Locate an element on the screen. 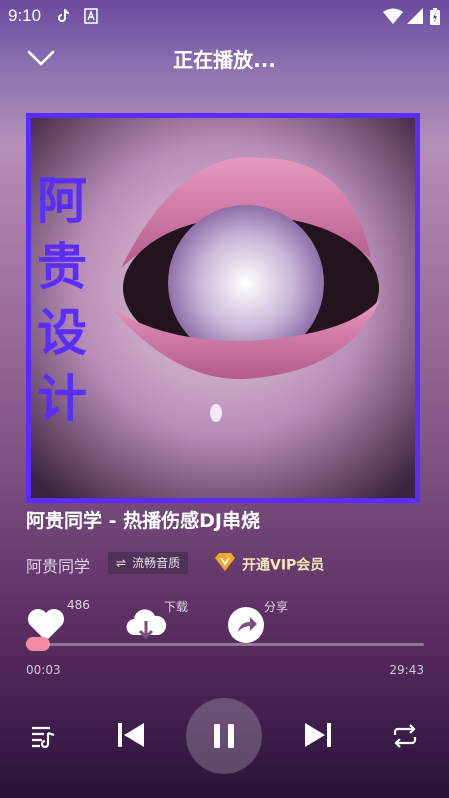 Image resolution: width=449 pixels, height=798 pixels. repeat-button is located at coordinates (405, 738).